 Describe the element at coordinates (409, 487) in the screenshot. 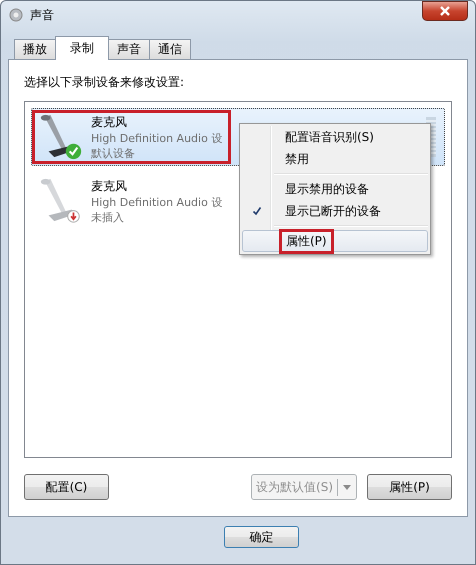

I see `properties-button: 属性(P)` at that location.